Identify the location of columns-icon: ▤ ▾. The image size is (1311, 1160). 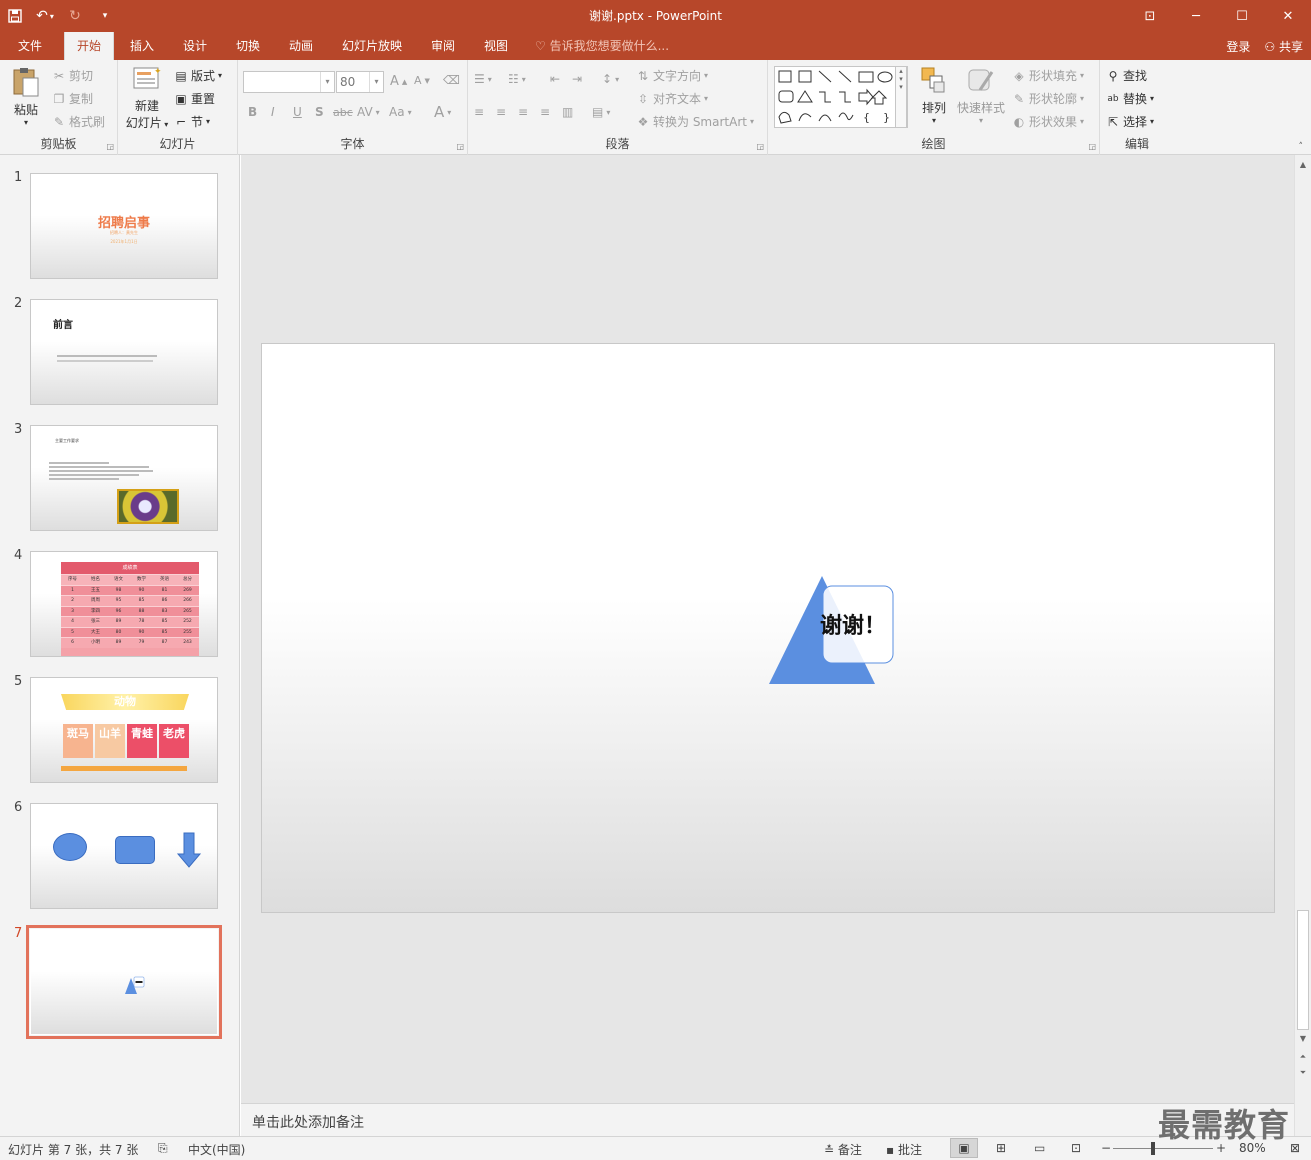
(601, 112).